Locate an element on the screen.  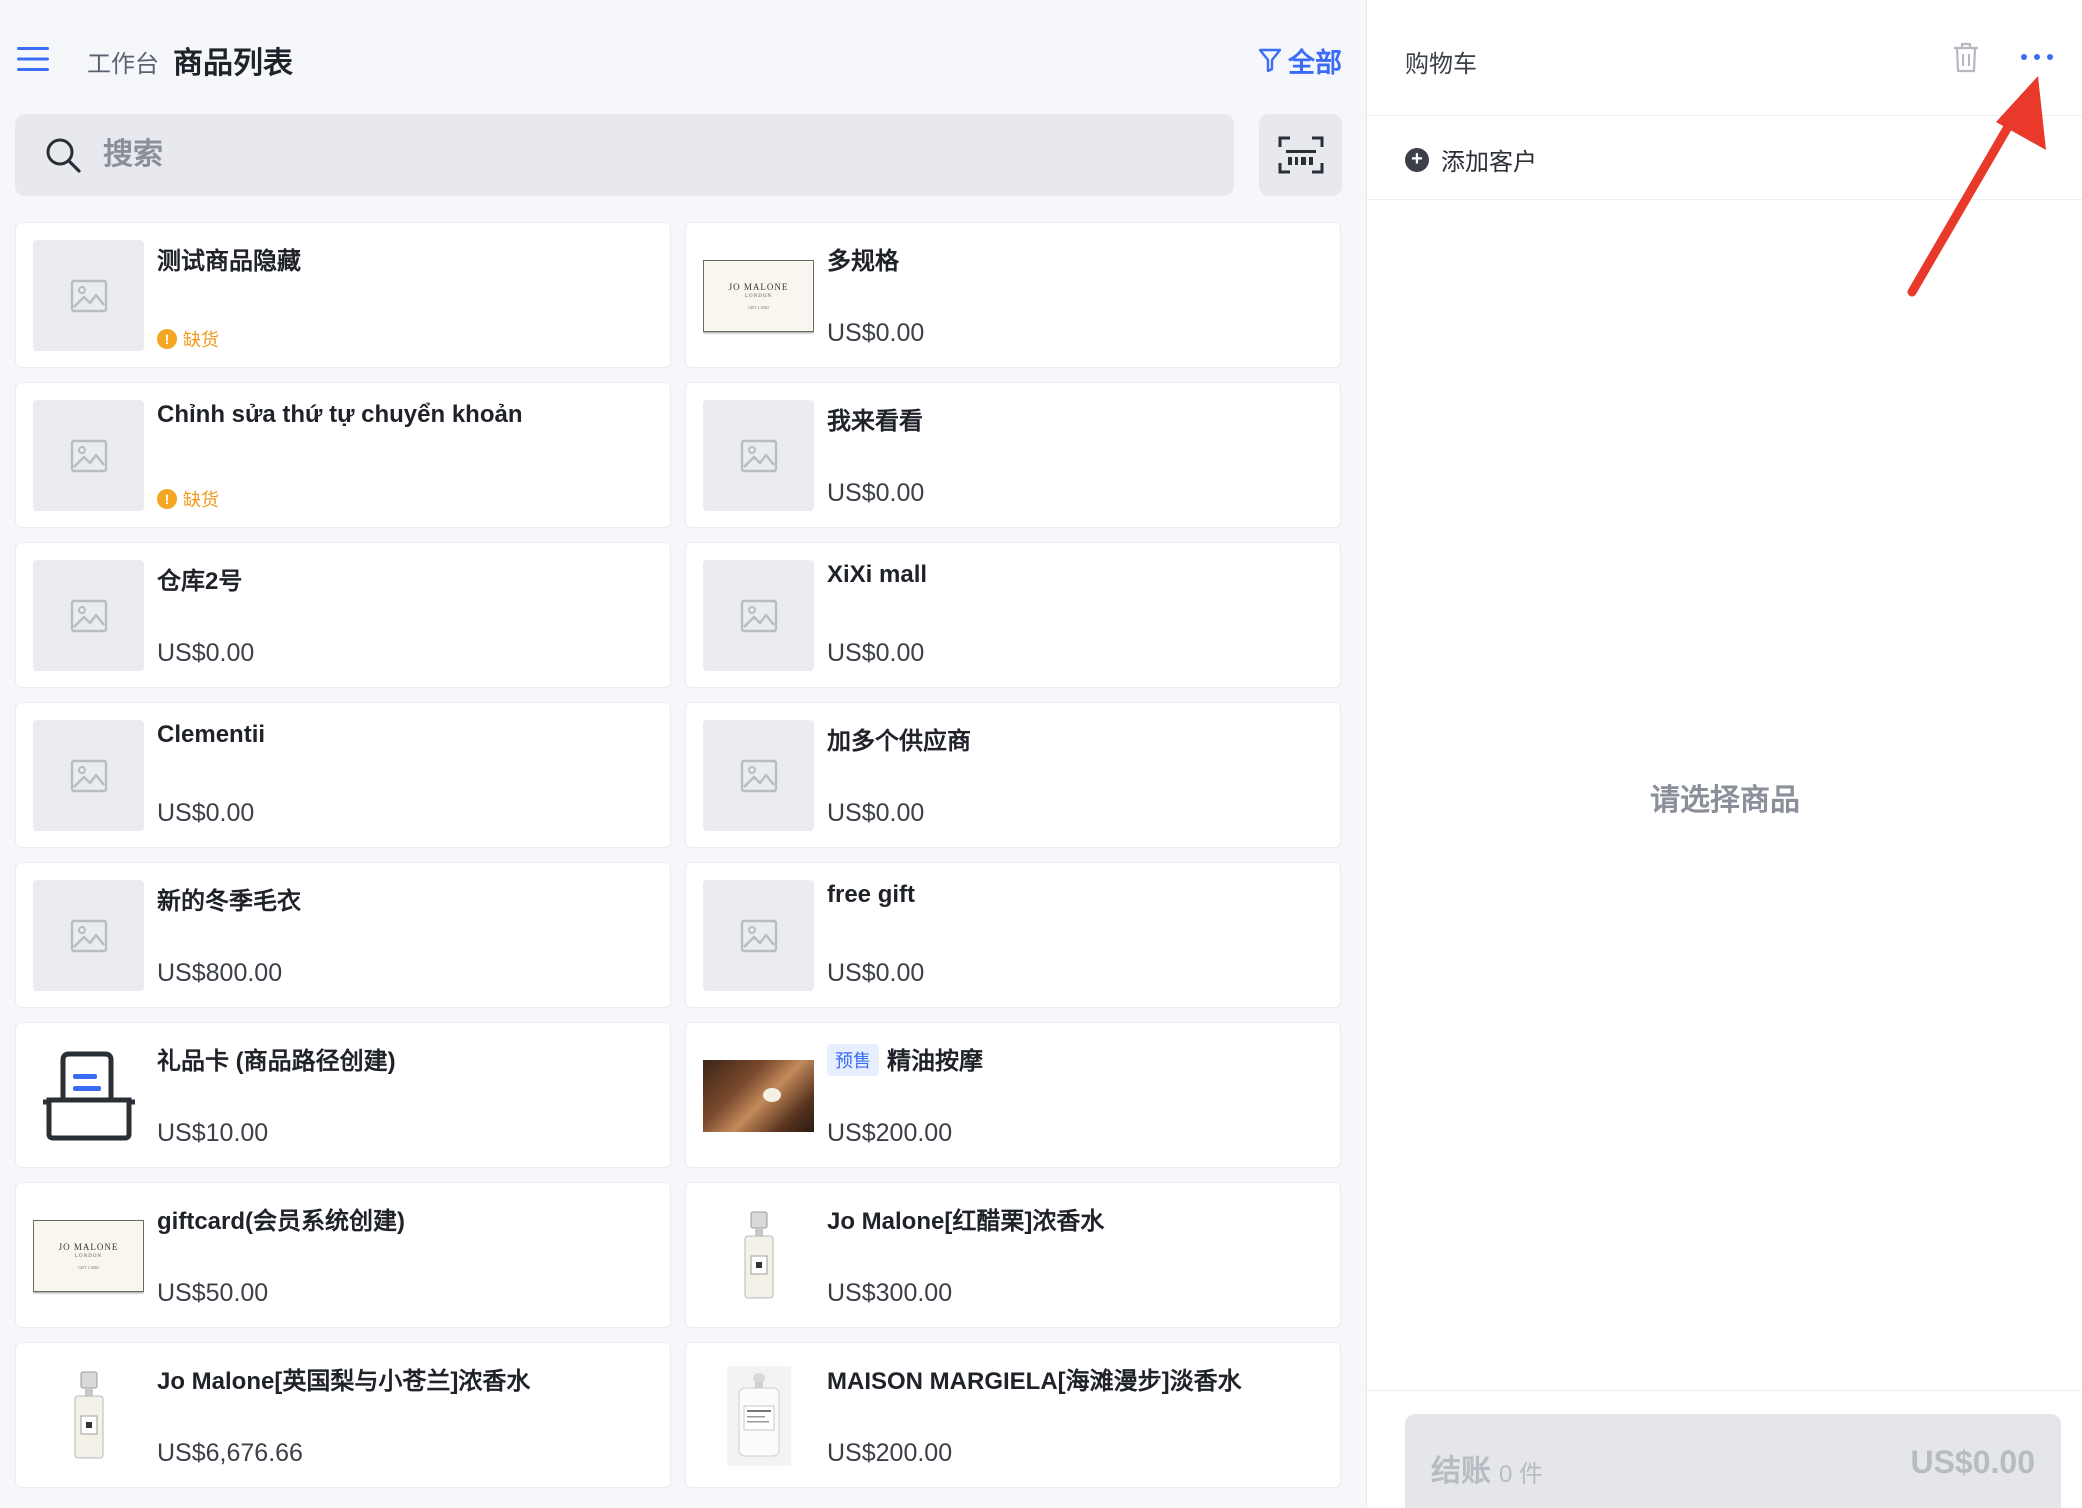
product-name: 加多个供应商 is located at coordinates (899, 738).